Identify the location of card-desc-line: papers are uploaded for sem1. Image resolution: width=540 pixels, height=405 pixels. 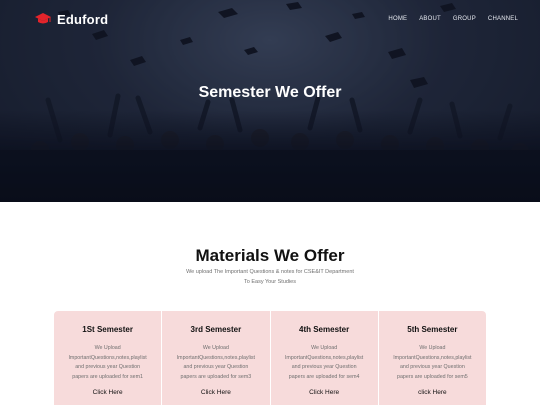
(107, 376).